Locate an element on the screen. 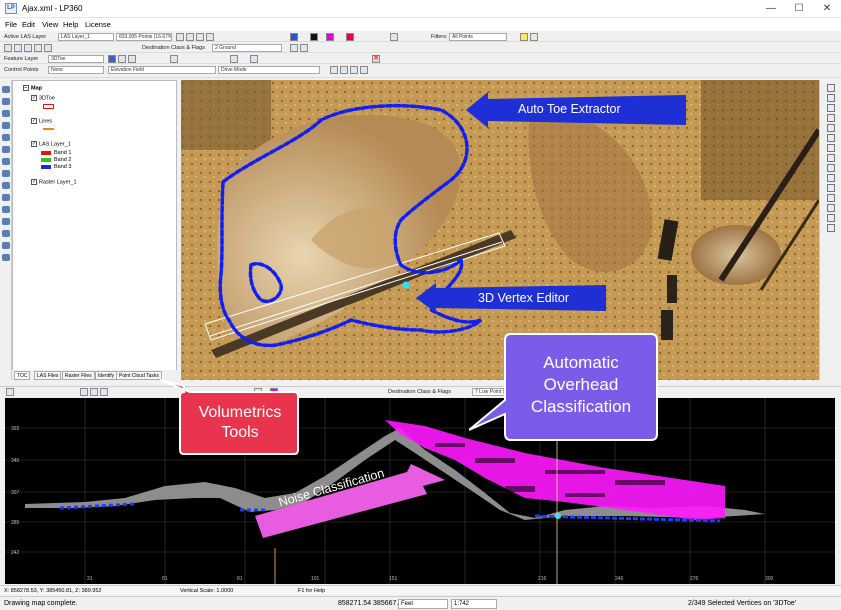  auto-toe-label: Auto Toe Extractor is located at coordinates (569, 109).